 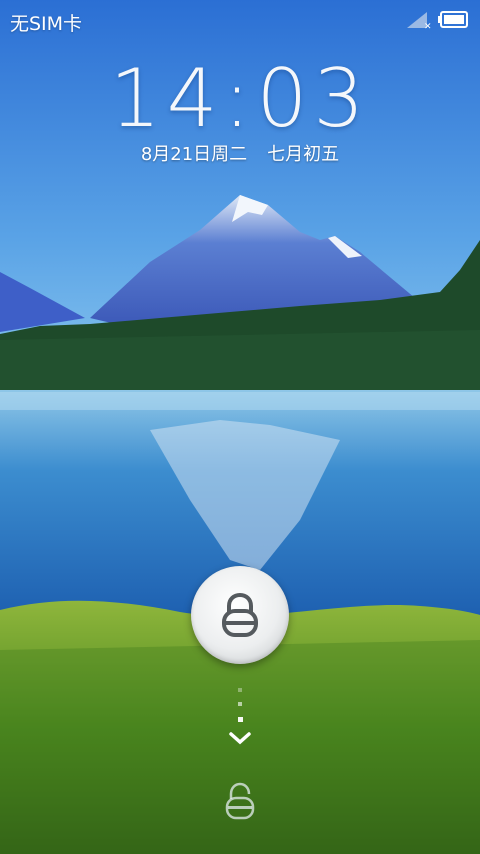 I want to click on padlock-icon, so click(x=240, y=614).